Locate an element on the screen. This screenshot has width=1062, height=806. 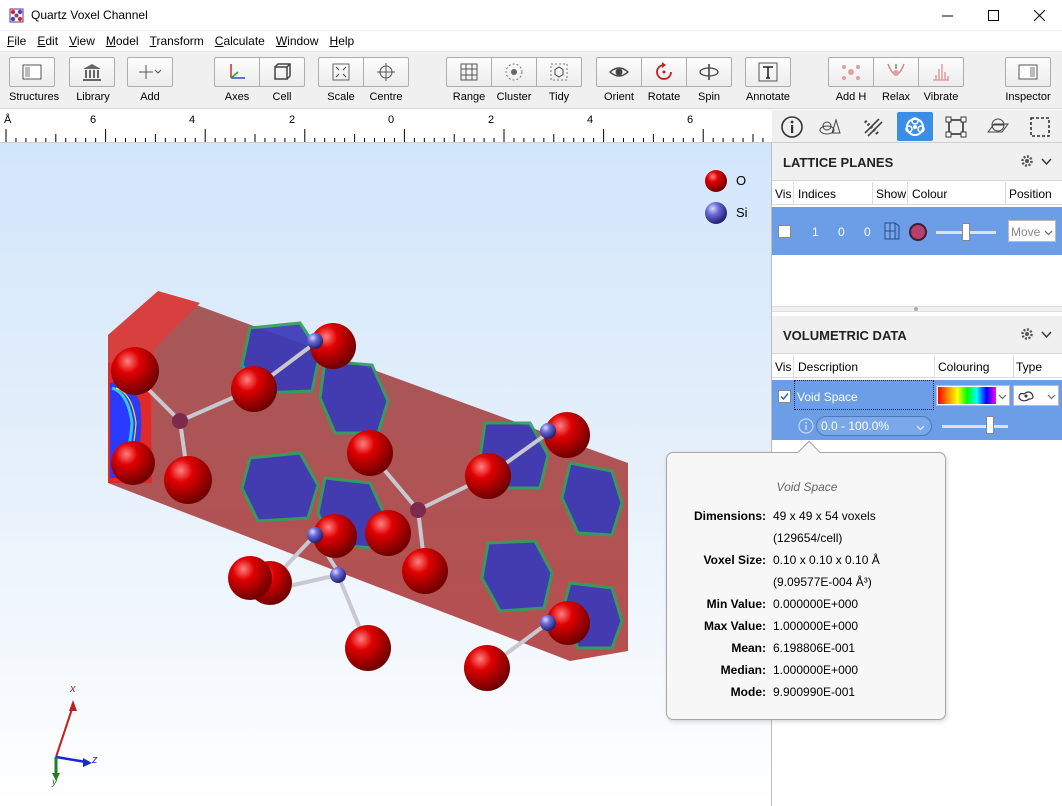
orient-button: Orient is located at coordinates (619, 82).